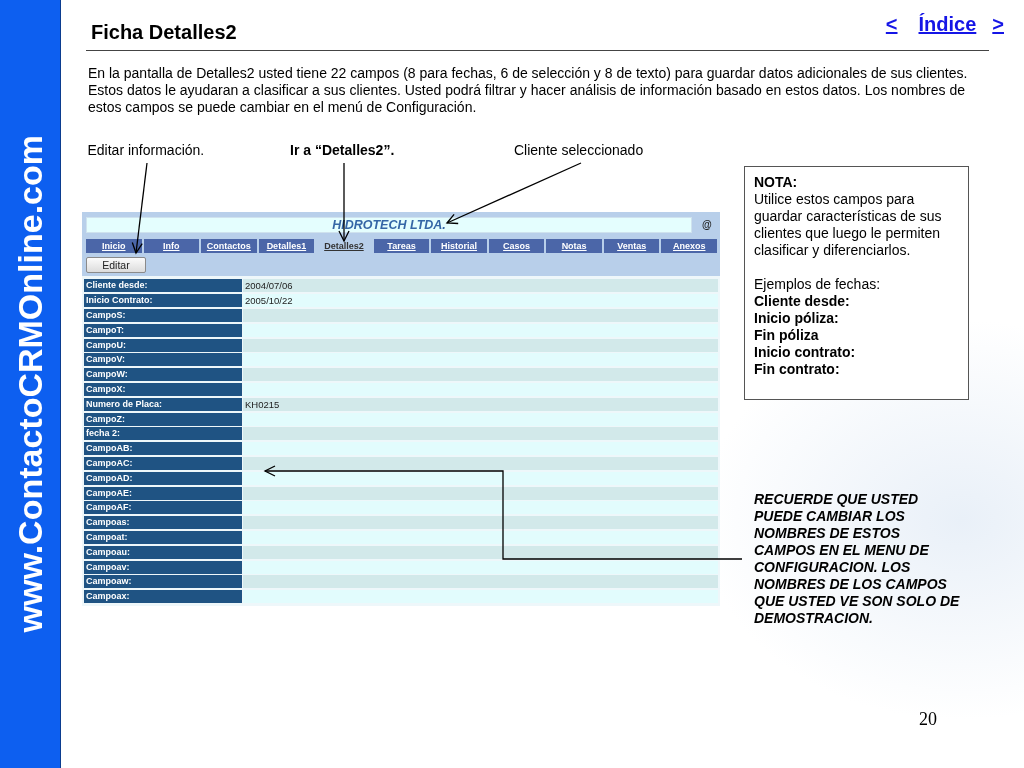 The width and height of the screenshot is (1024, 768). What do you see at coordinates (579, 150) in the screenshot?
I see `callout-label: Cliente seleccionado` at bounding box center [579, 150].